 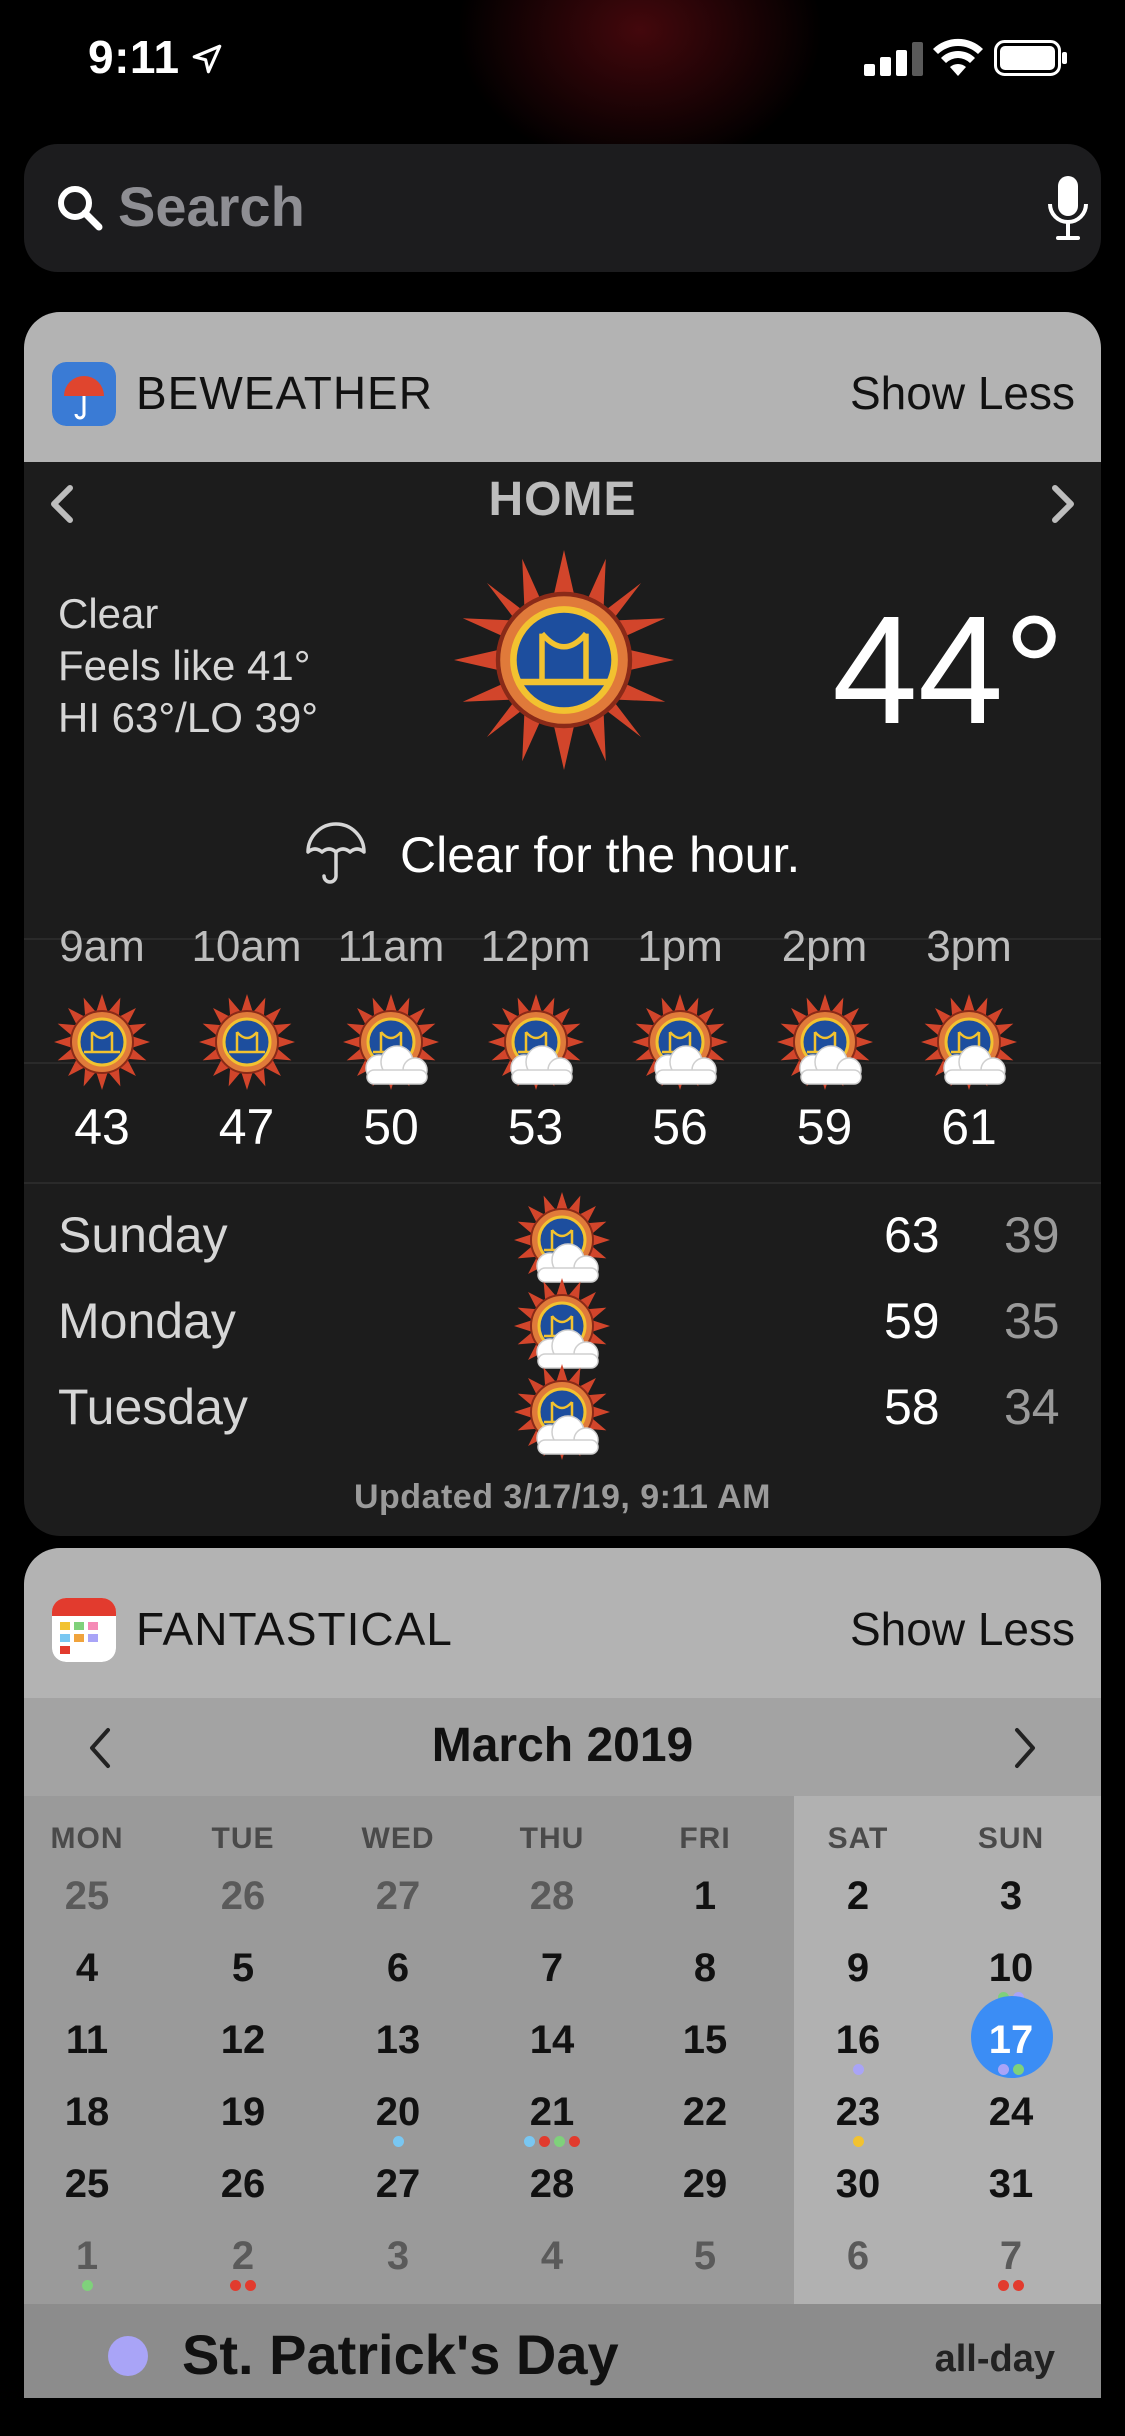 What do you see at coordinates (398, 2046) in the screenshot?
I see `calendar-day: 13` at bounding box center [398, 2046].